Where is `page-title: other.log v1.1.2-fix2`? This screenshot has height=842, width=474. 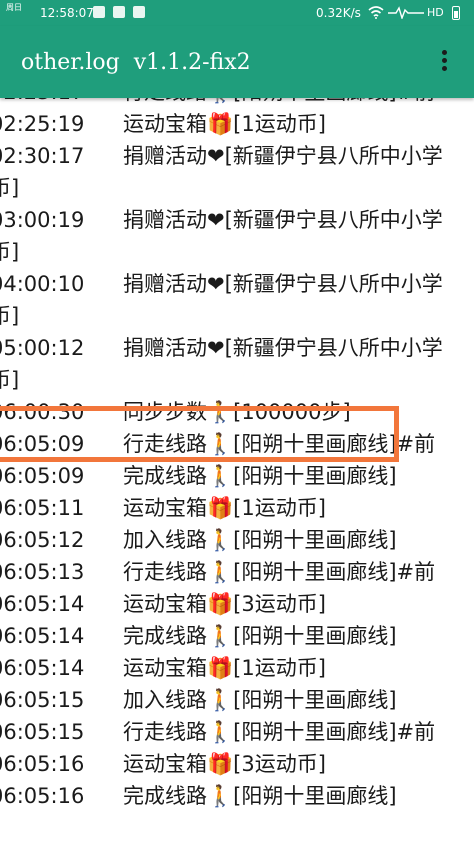
page-title: other.log v1.1.2-fix2 is located at coordinates (136, 62).